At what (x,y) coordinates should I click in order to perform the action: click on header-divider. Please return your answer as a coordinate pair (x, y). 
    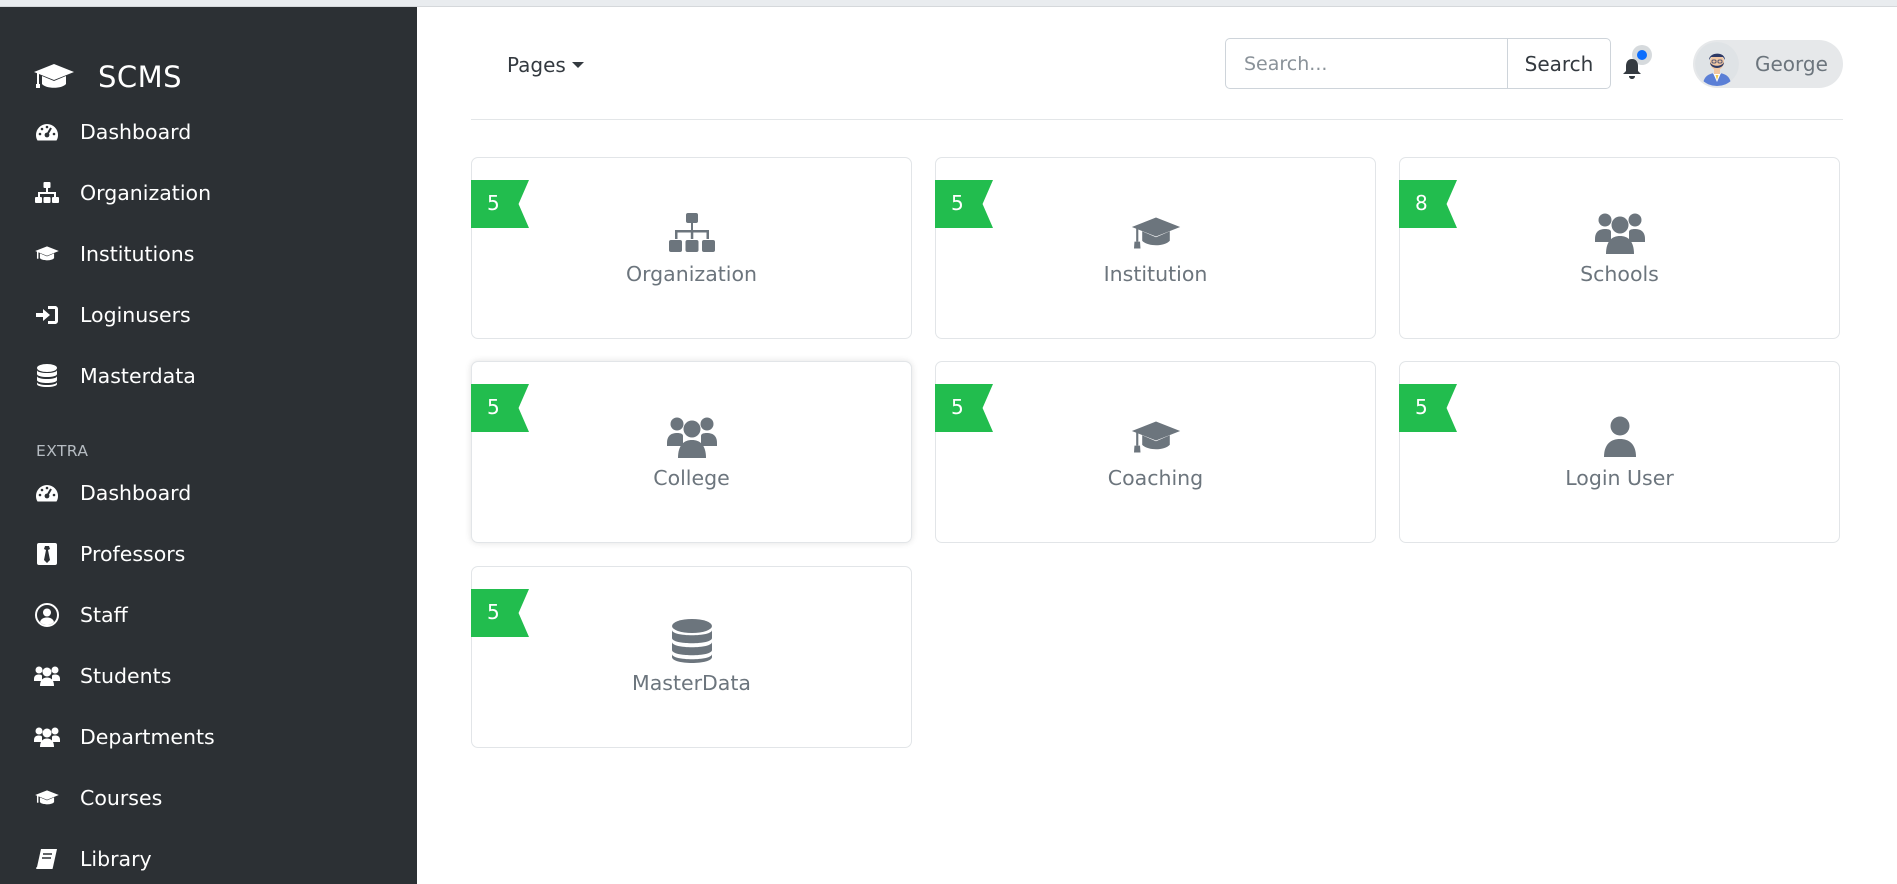
    Looking at the image, I should click on (1157, 119).